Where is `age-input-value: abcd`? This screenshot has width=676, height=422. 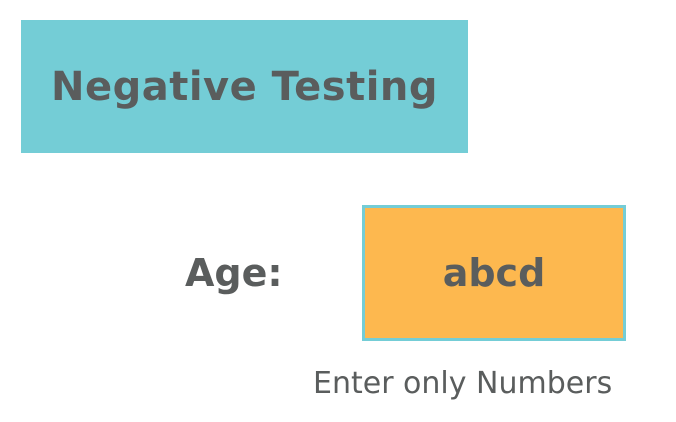 age-input-value: abcd is located at coordinates (494, 273).